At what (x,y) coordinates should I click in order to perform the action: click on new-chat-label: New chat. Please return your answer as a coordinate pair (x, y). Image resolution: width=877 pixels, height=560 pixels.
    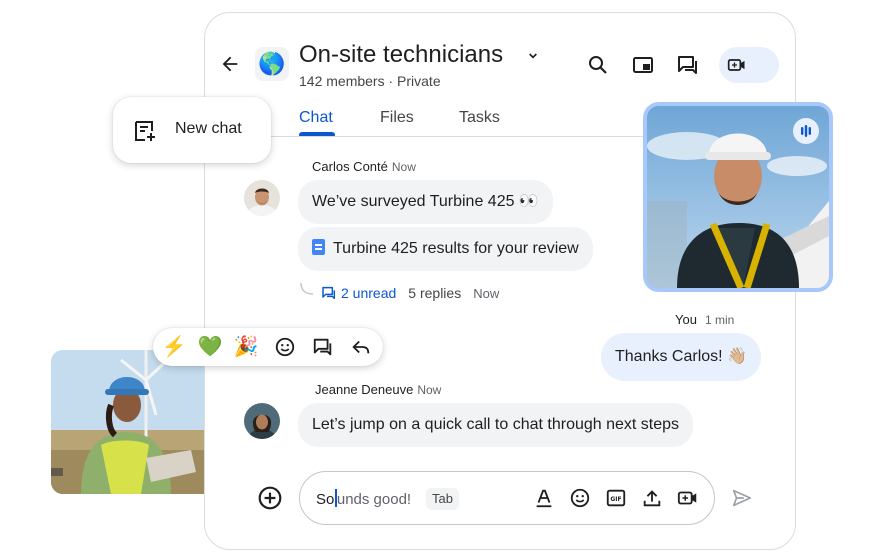
    Looking at the image, I should click on (208, 128).